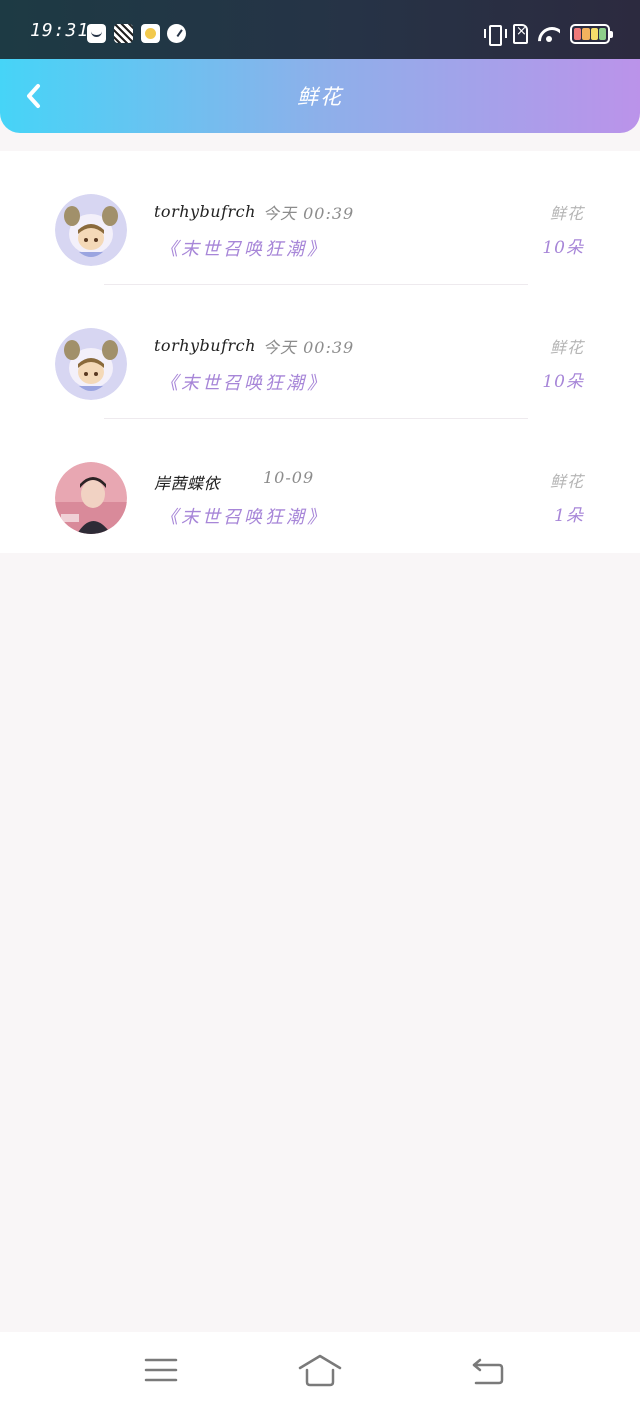  What do you see at coordinates (495, 34) in the screenshot?
I see `vibrate-icon` at bounding box center [495, 34].